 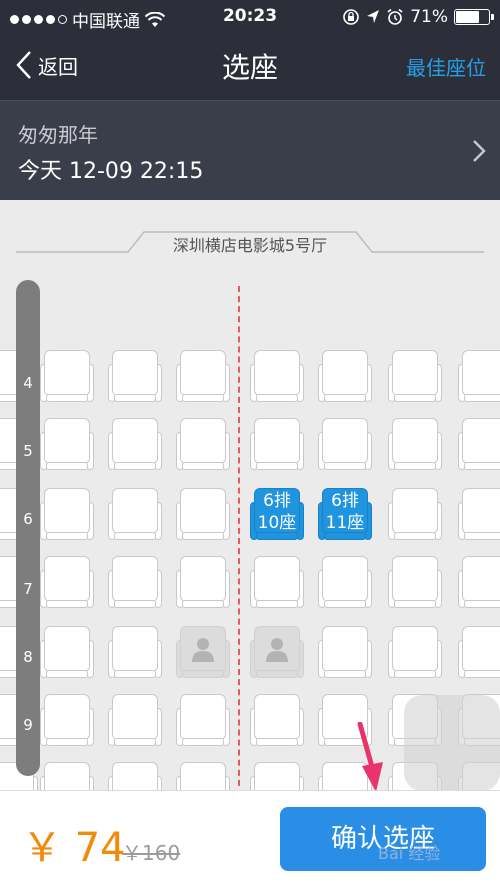 I want to click on location-icon, so click(x=373, y=16).